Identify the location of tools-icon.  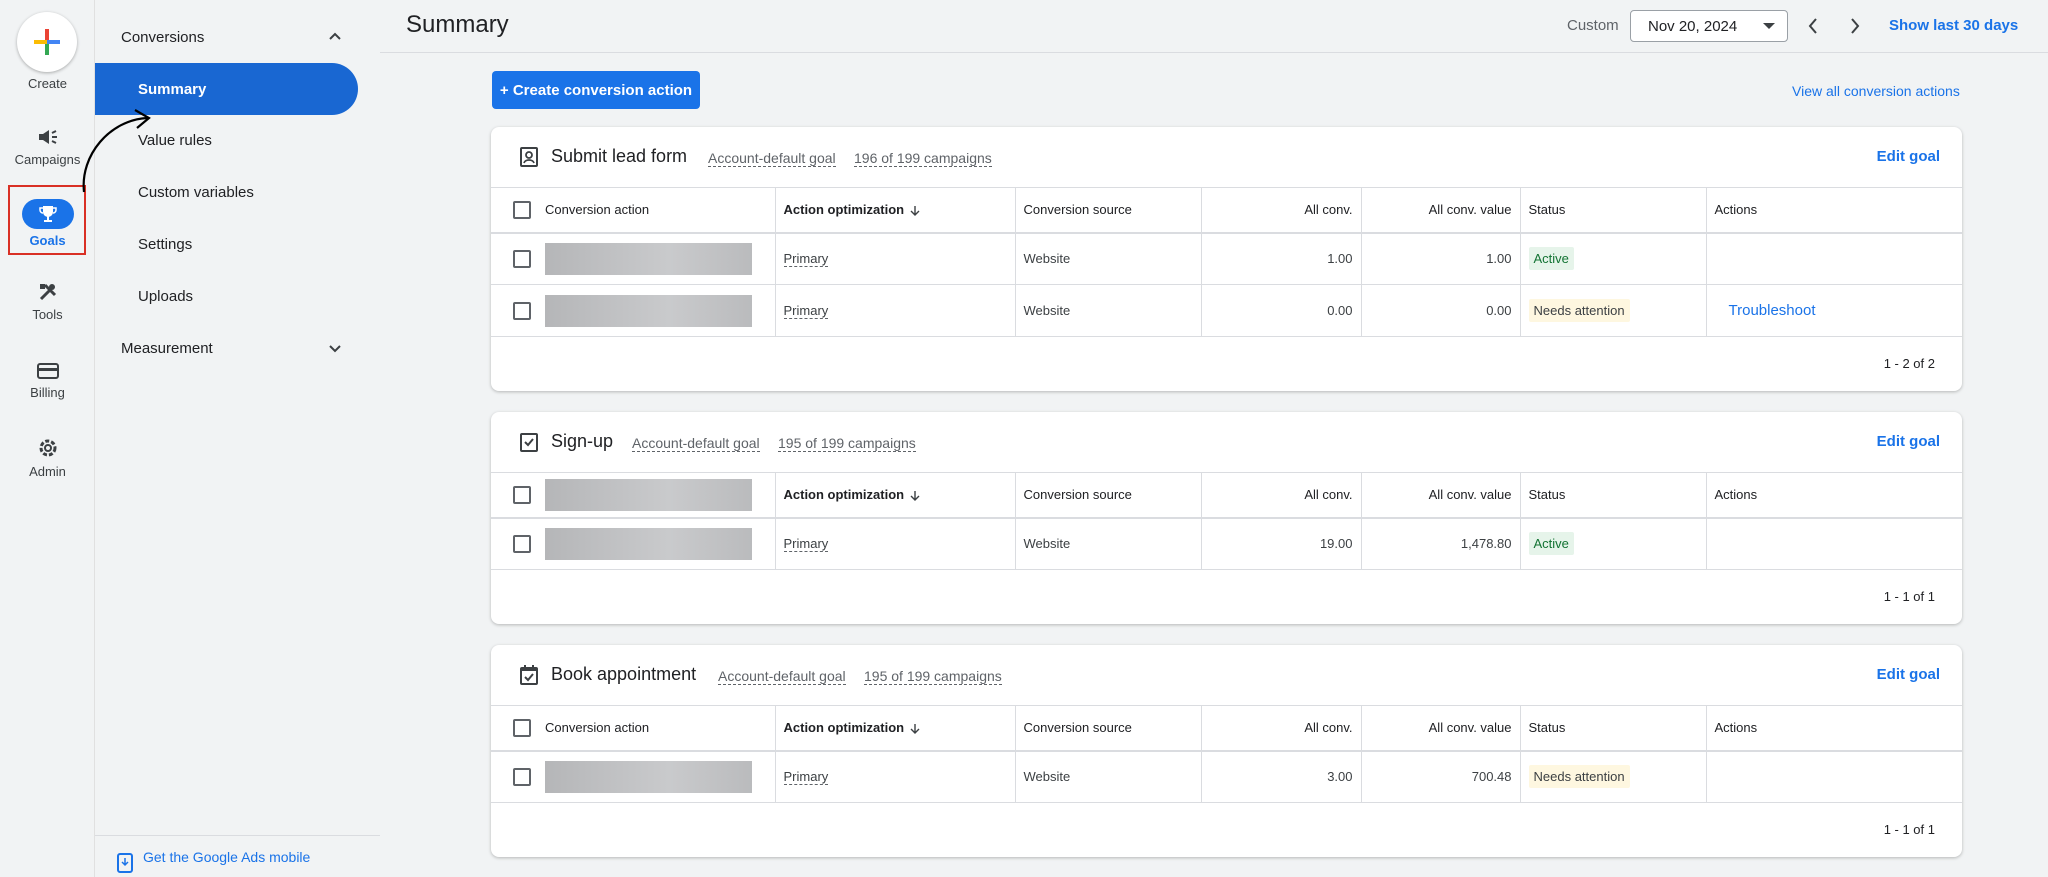
(47, 292).